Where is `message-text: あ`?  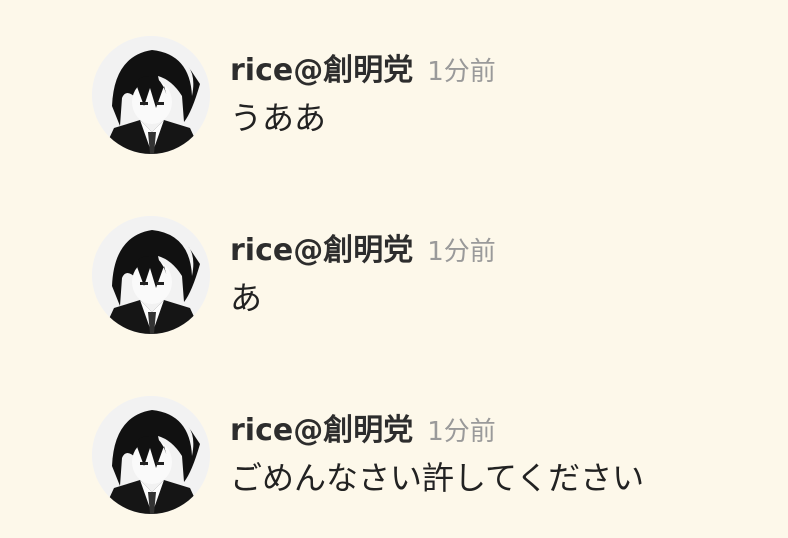
message-text: あ is located at coordinates (246, 298).